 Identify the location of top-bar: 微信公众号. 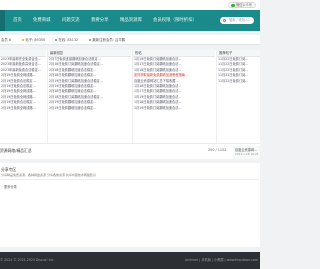
(130, 5).